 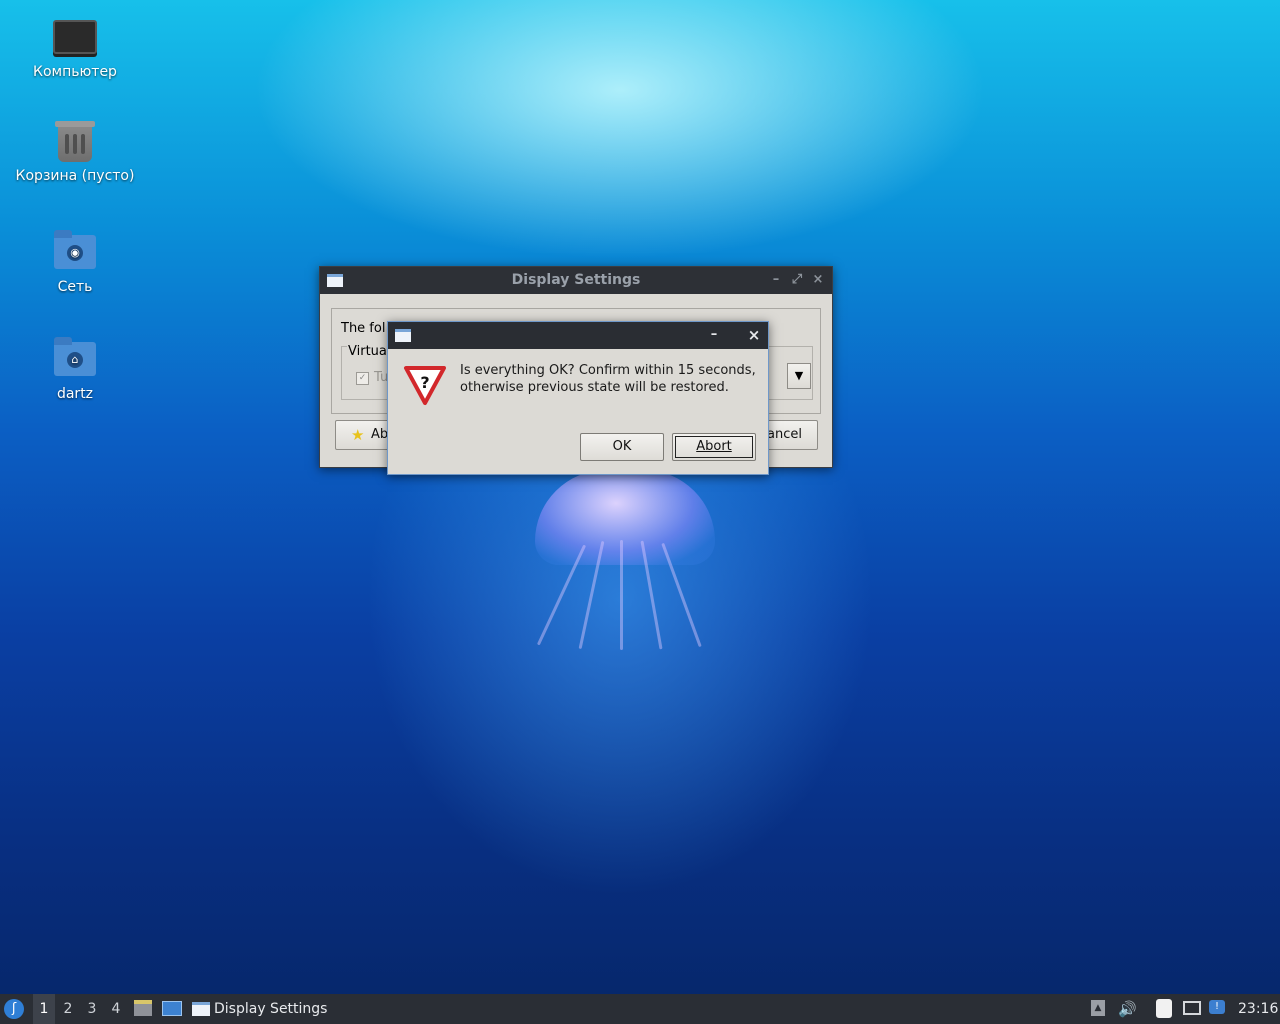 What do you see at coordinates (75, 40) in the screenshot?
I see `computer-icon` at bounding box center [75, 40].